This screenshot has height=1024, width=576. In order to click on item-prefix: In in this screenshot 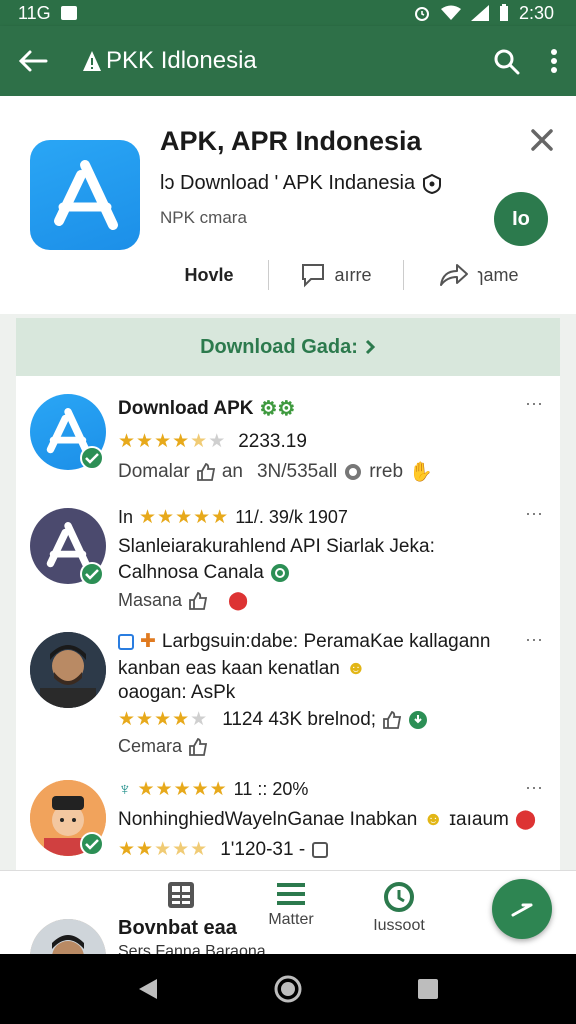, I will do `click(126, 517)`.